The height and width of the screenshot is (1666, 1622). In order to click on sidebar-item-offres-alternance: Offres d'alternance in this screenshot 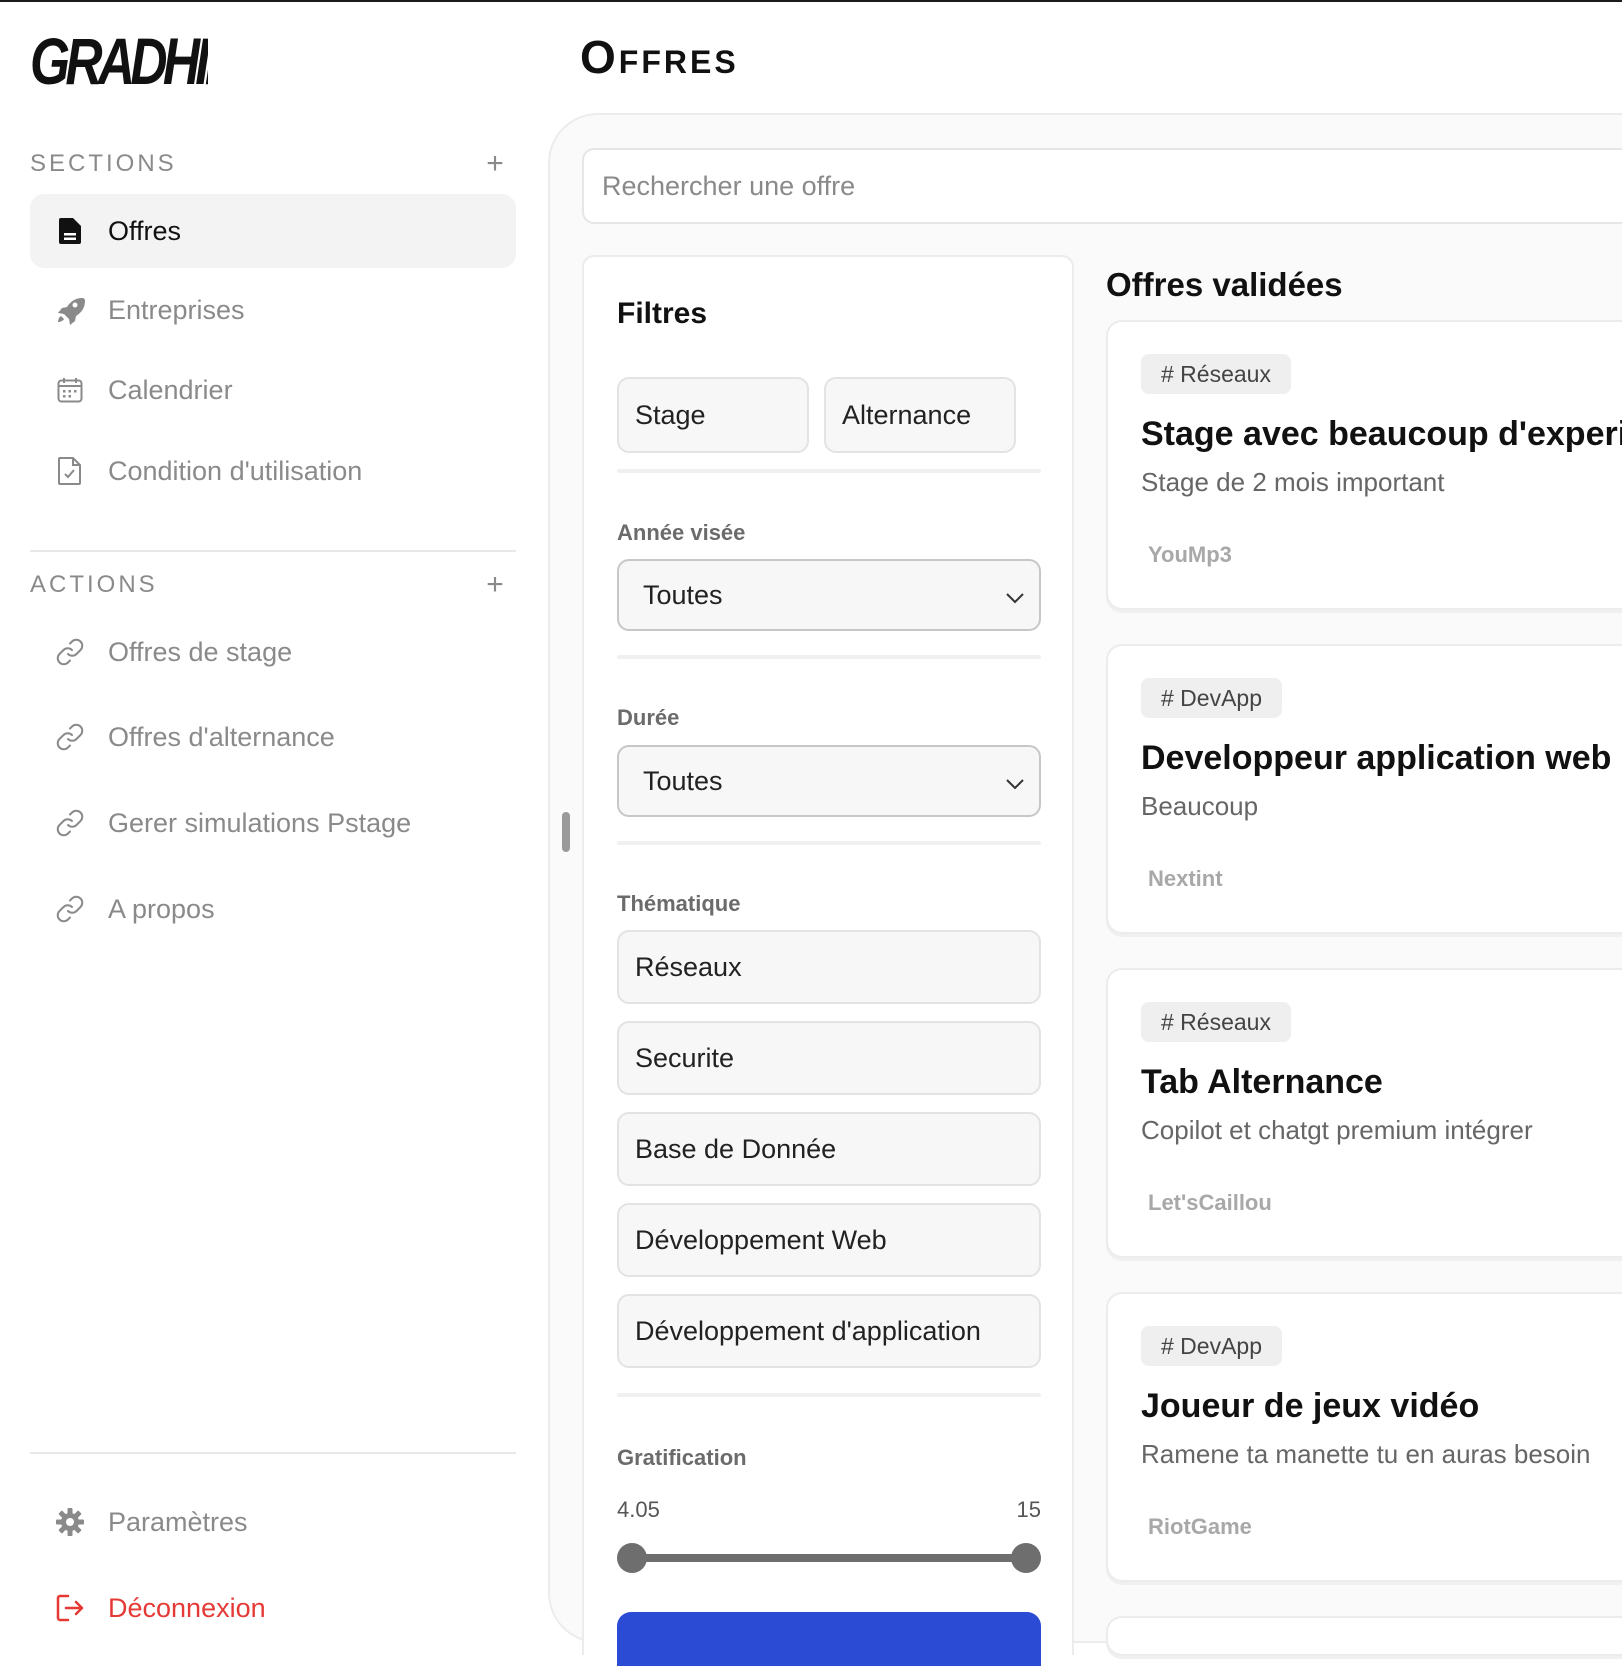, I will do `click(273, 737)`.